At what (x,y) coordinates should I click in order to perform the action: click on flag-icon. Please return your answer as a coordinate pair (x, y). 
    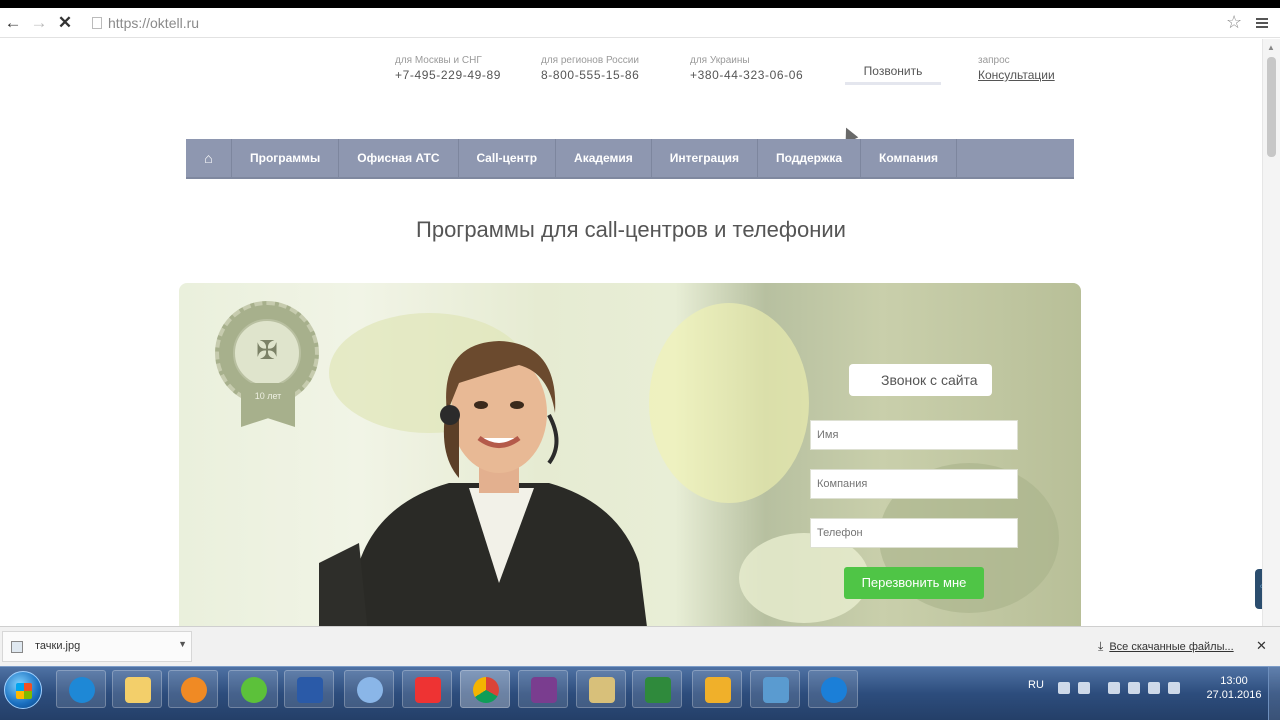
    Looking at the image, I should click on (1114, 688).